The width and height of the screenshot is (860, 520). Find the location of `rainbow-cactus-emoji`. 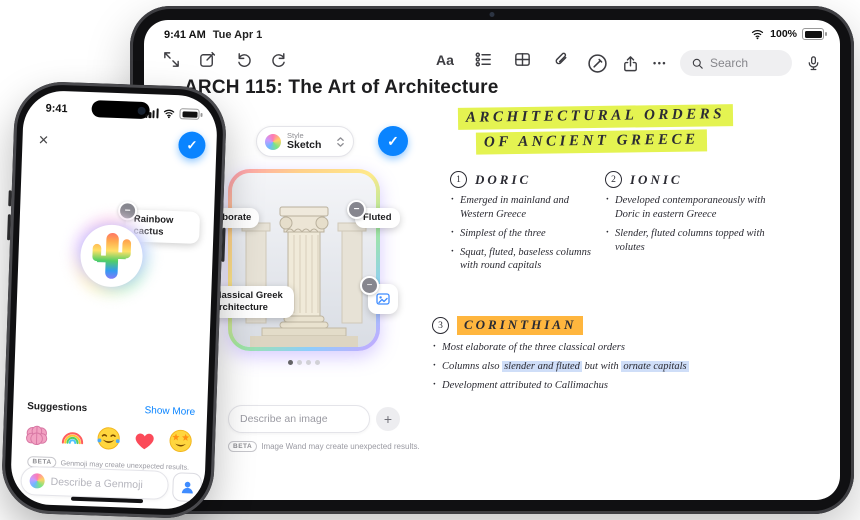

rainbow-cactus-emoji is located at coordinates (112, 256).